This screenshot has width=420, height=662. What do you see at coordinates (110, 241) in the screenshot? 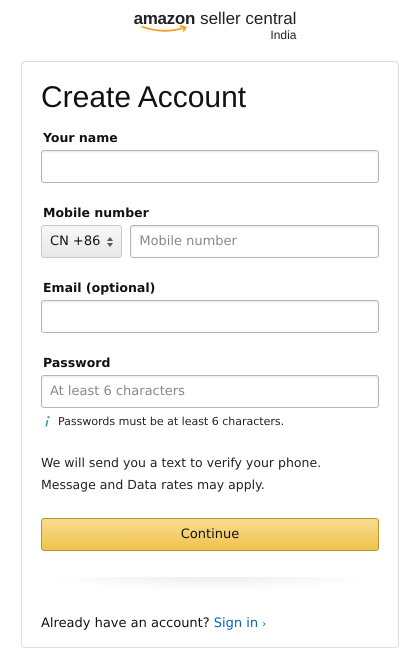
I see `up-down-caret-icon` at bounding box center [110, 241].